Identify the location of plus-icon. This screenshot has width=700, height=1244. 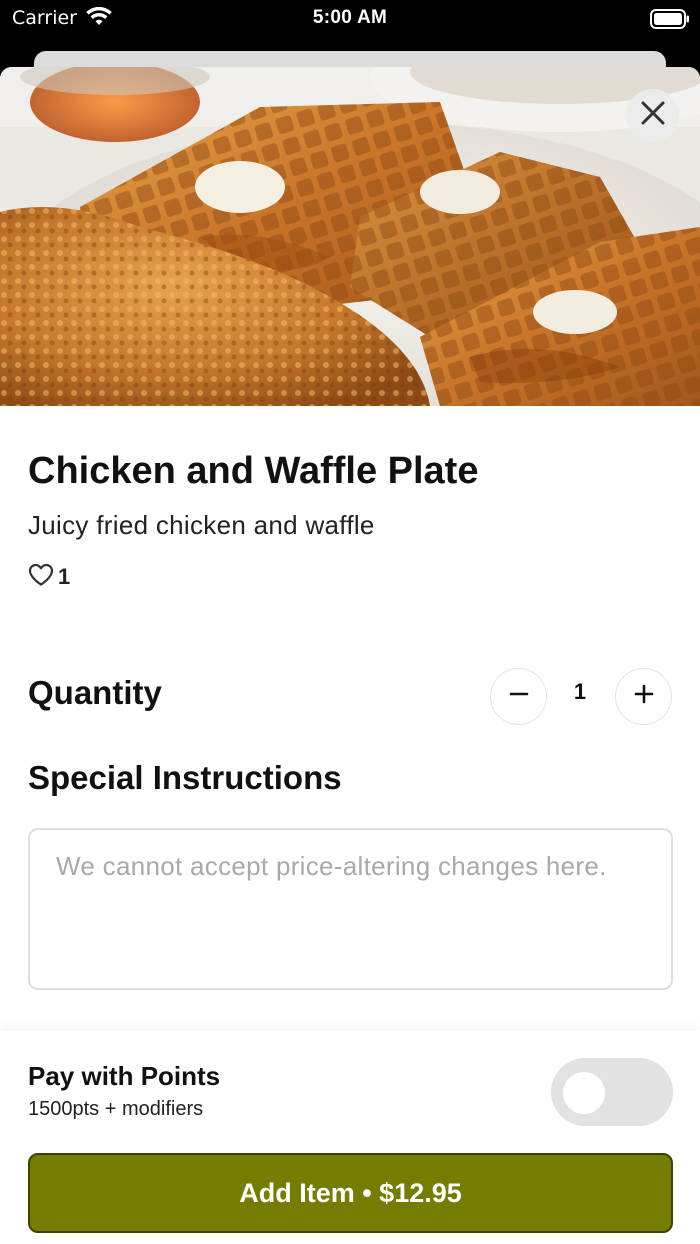
(644, 696).